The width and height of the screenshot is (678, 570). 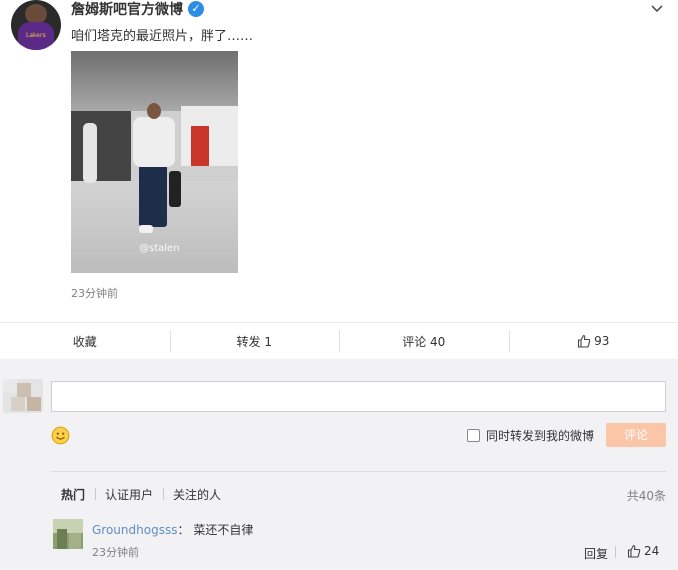 I want to click on section-divider, so click(x=358, y=471).